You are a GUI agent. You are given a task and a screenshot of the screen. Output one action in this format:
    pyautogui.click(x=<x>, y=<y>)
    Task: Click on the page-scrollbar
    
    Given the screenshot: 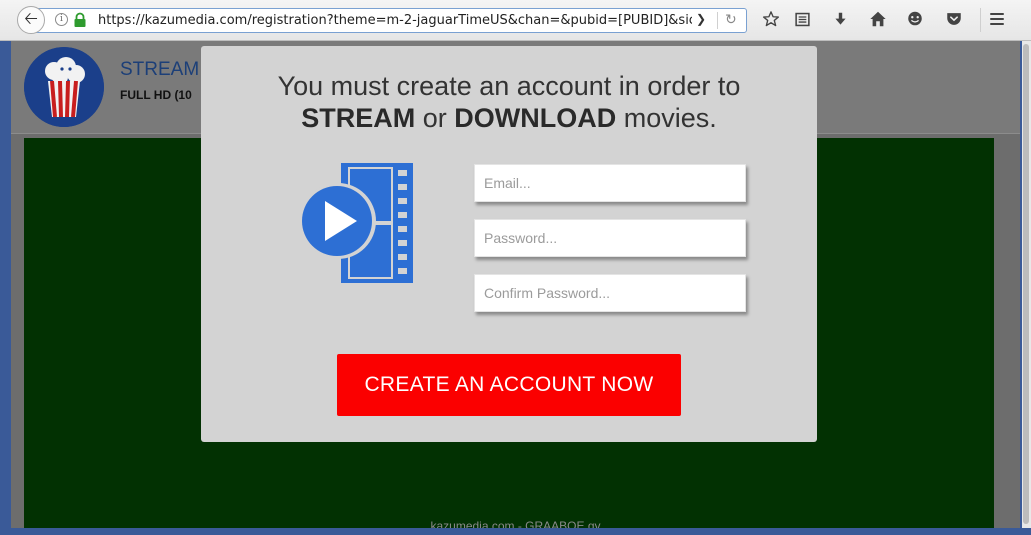 What is the action you would take?
    pyautogui.click(x=1026, y=284)
    